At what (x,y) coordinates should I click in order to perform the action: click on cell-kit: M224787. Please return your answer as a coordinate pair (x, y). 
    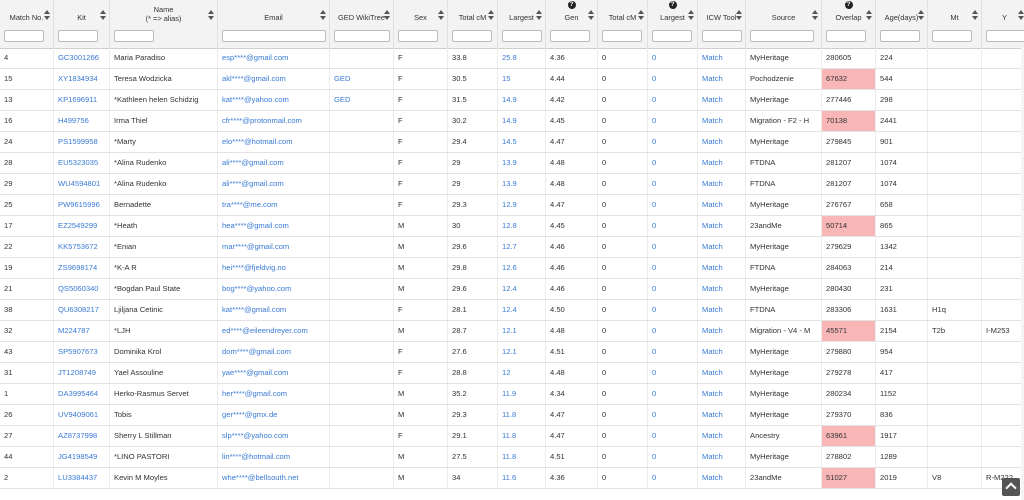
    Looking at the image, I should click on (82, 331).